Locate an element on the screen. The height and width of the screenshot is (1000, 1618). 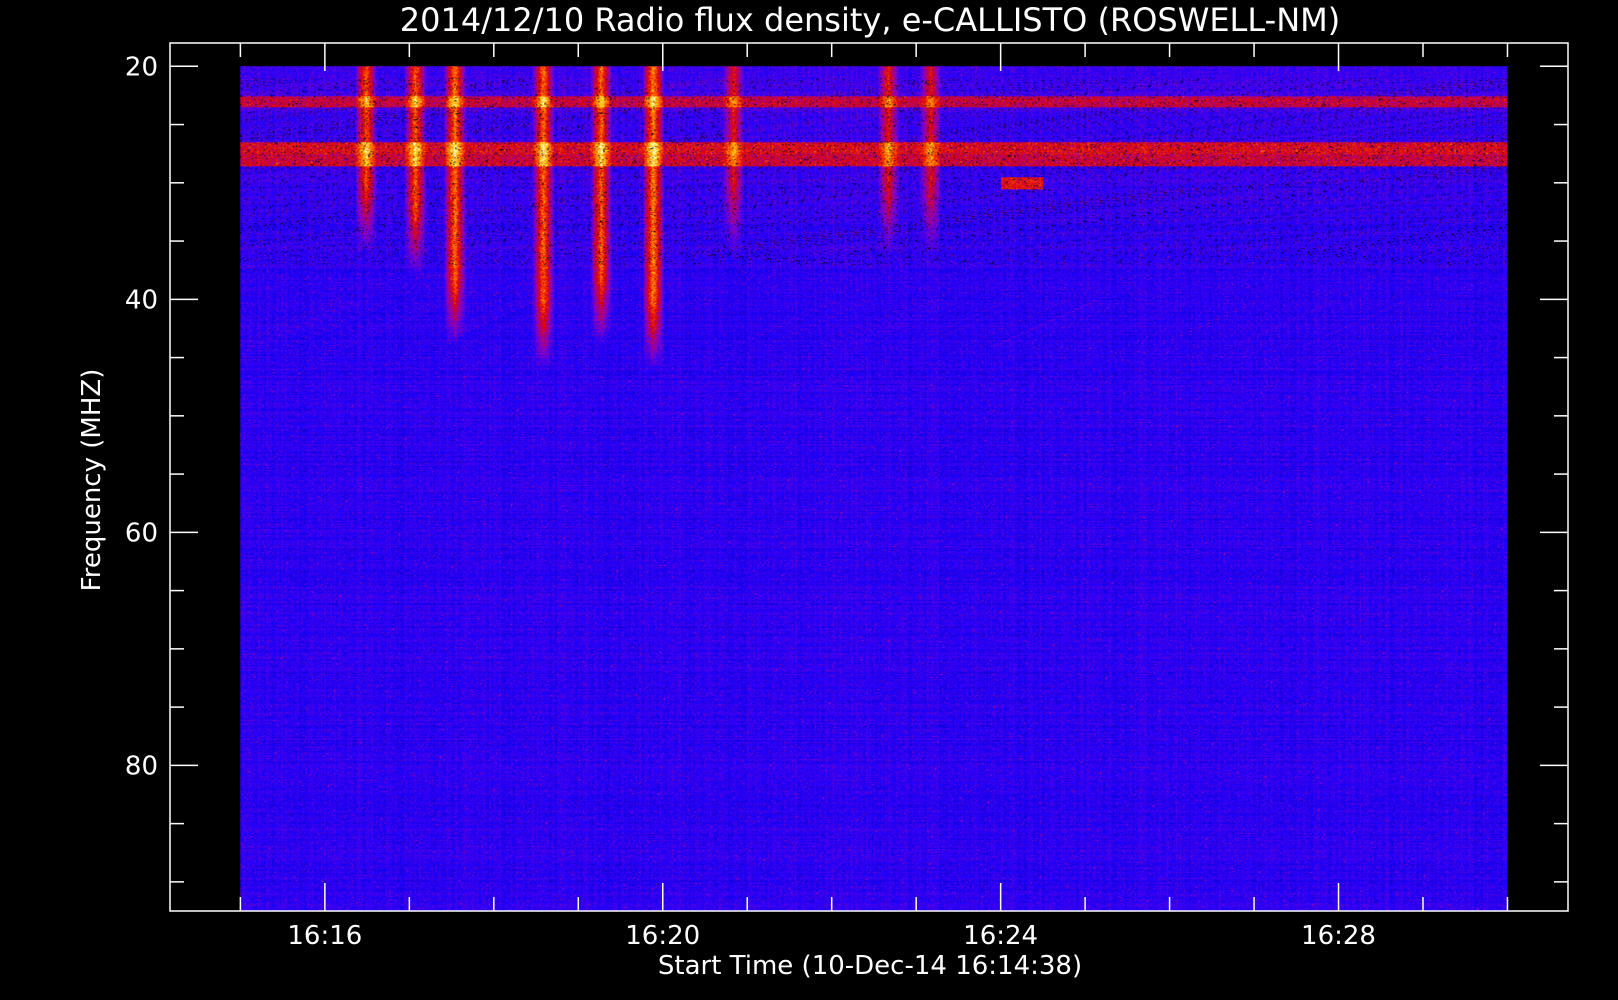
x-tick-label: 16:24 is located at coordinates (1000, 936).